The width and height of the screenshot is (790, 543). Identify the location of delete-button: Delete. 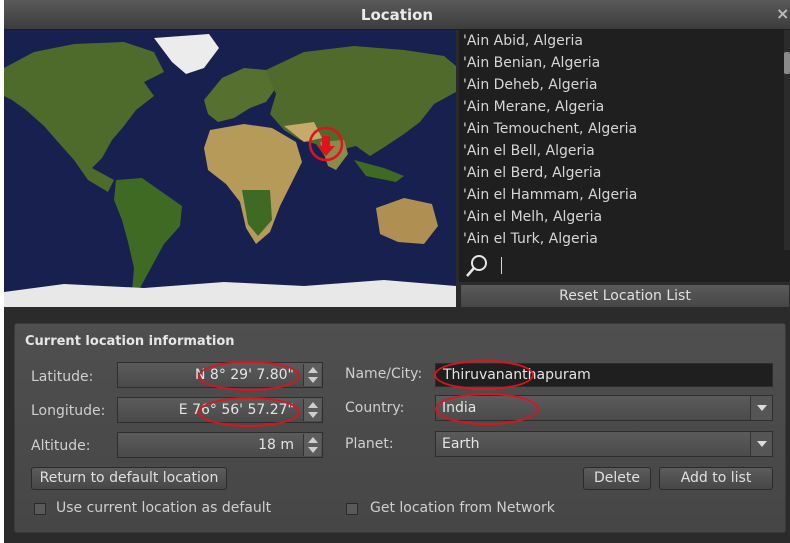
(617, 478).